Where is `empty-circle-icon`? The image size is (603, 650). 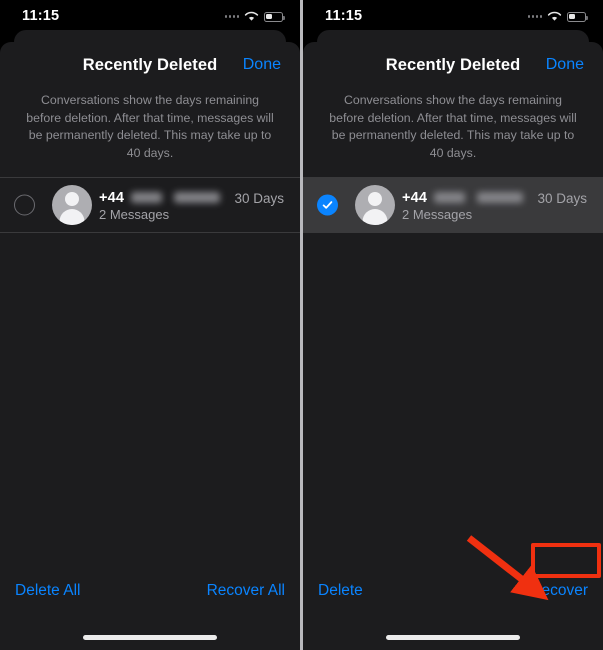 empty-circle-icon is located at coordinates (24, 205).